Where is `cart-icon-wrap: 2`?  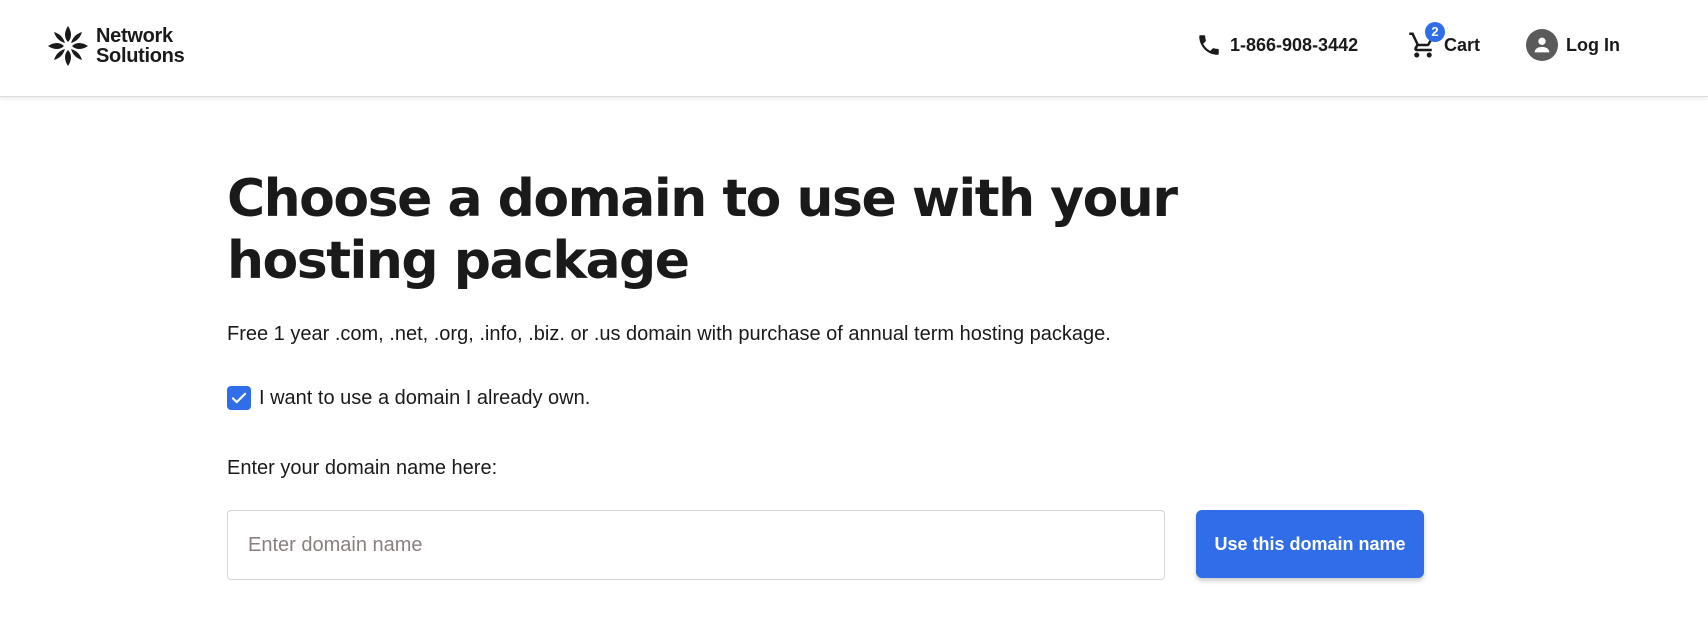 cart-icon-wrap: 2 is located at coordinates (1426, 41).